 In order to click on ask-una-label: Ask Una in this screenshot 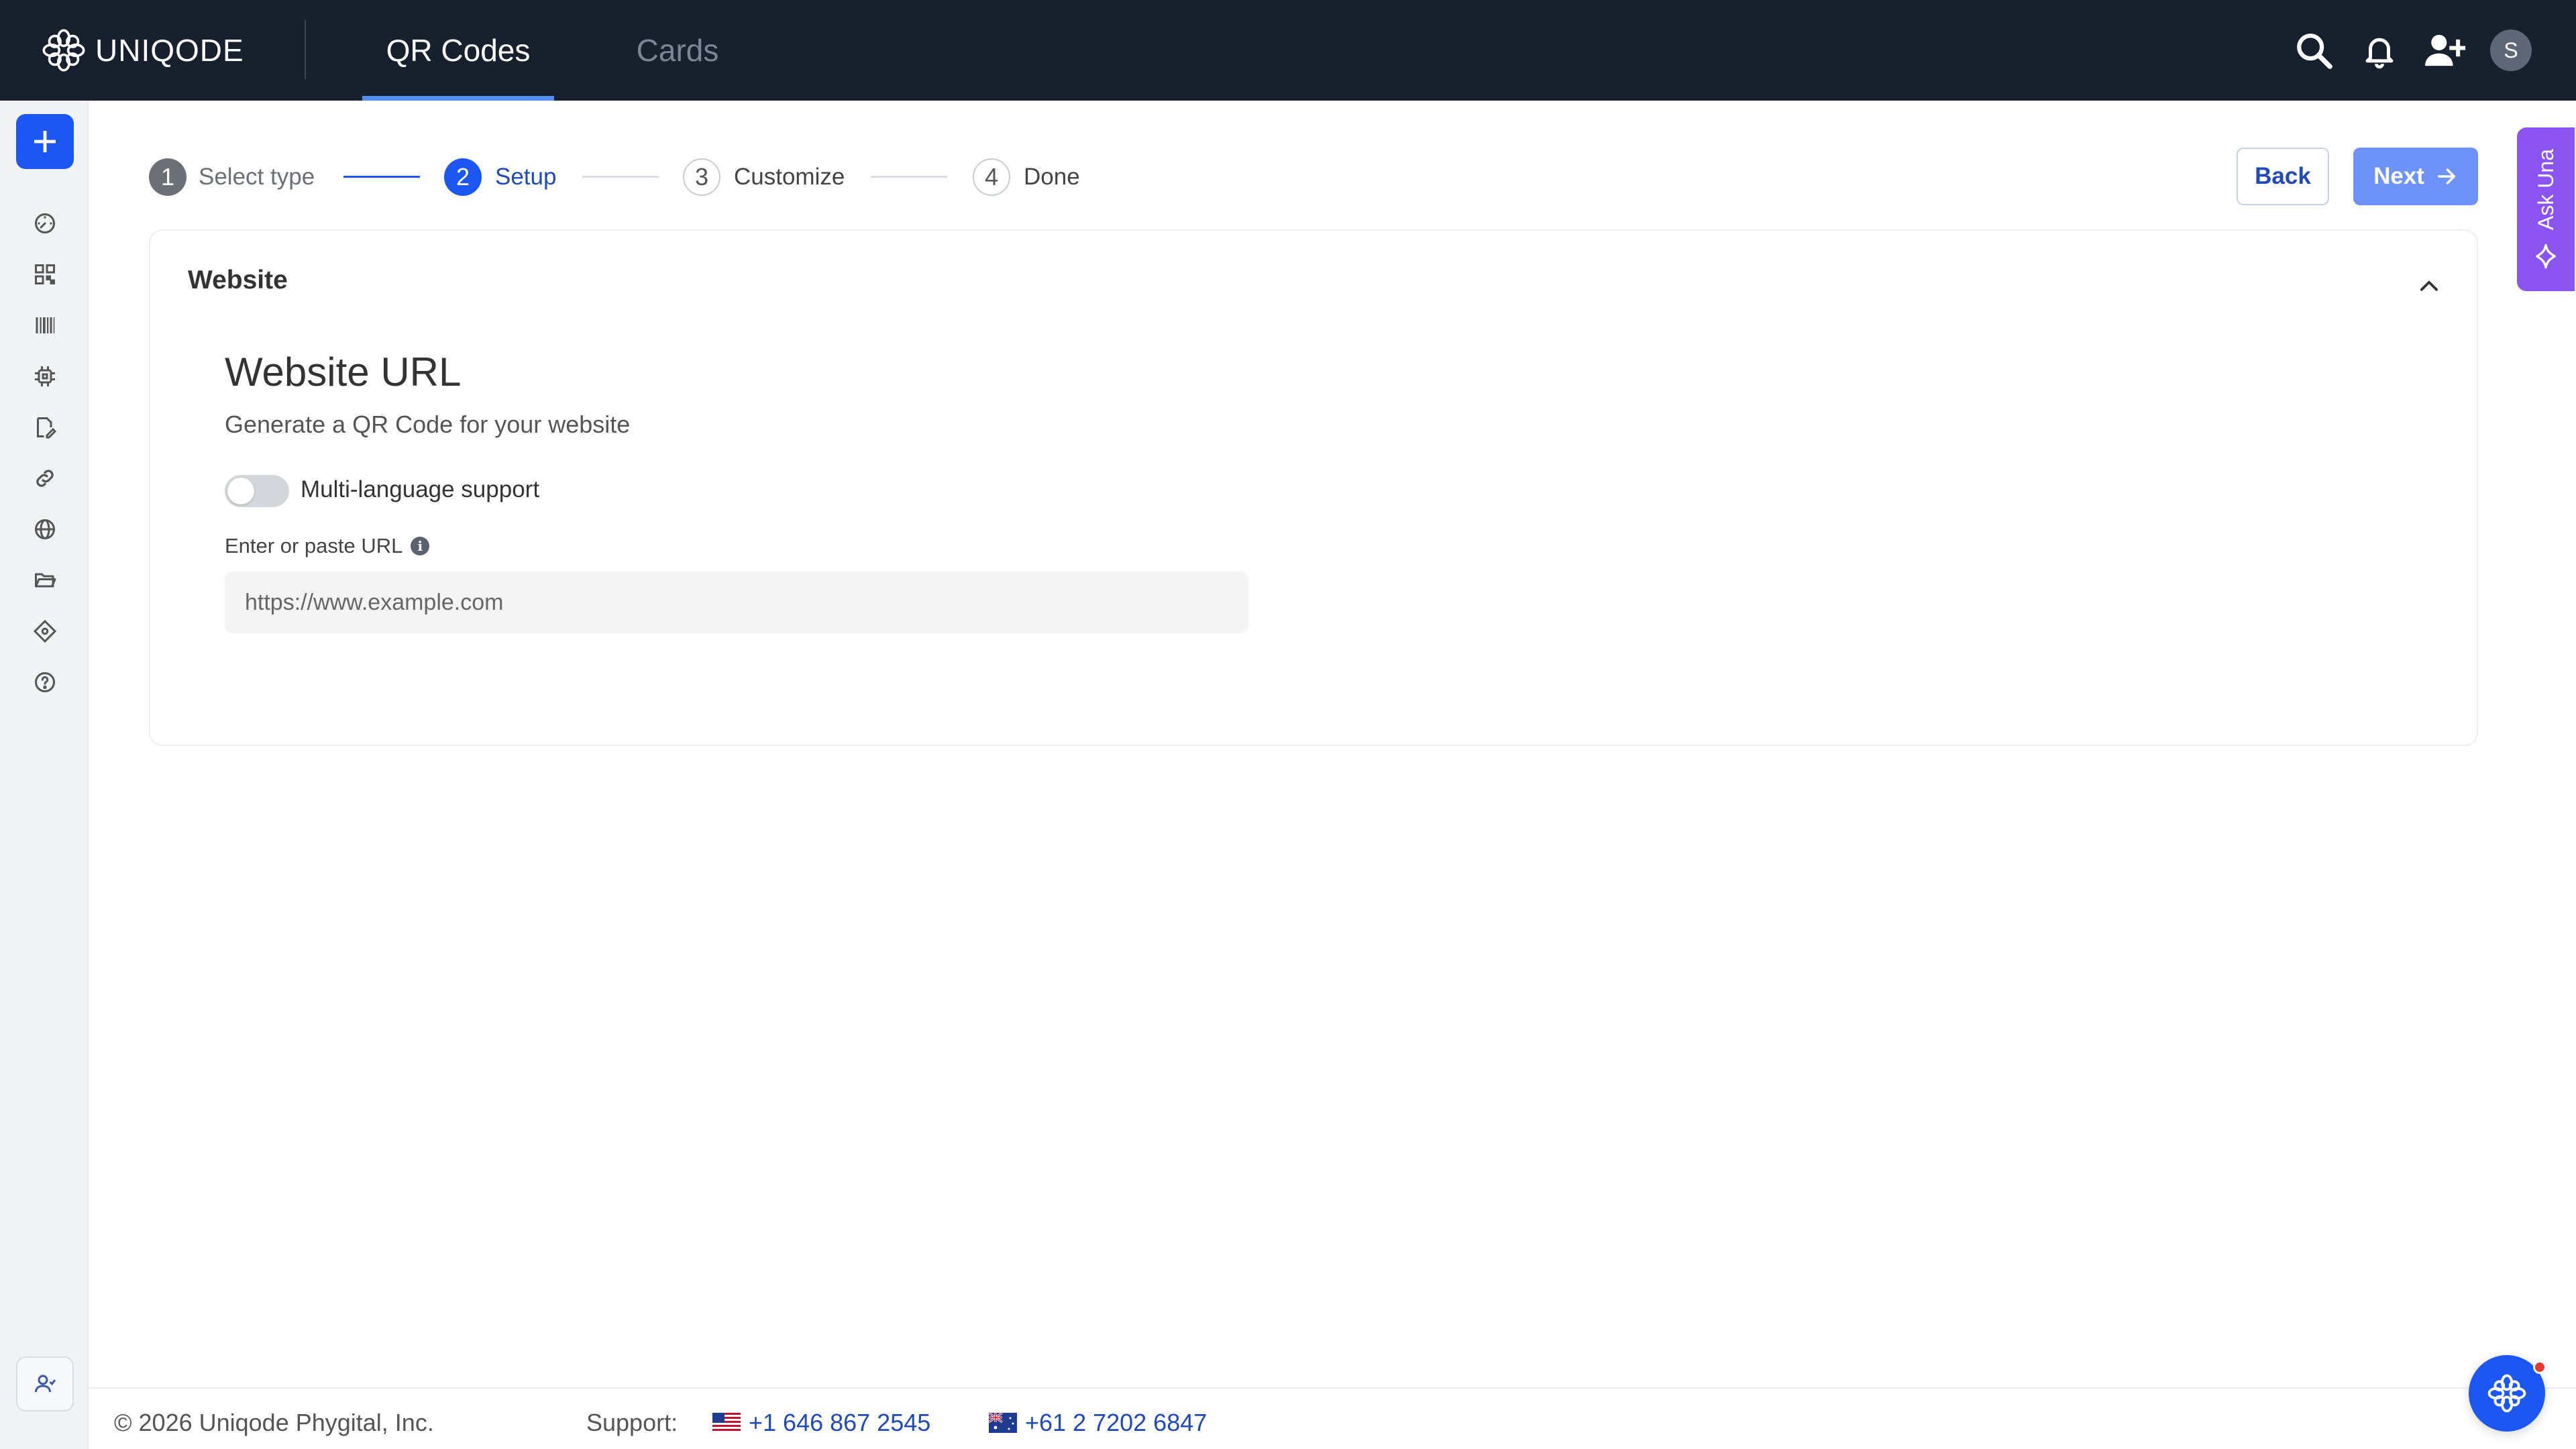, I will do `click(2545, 189)`.